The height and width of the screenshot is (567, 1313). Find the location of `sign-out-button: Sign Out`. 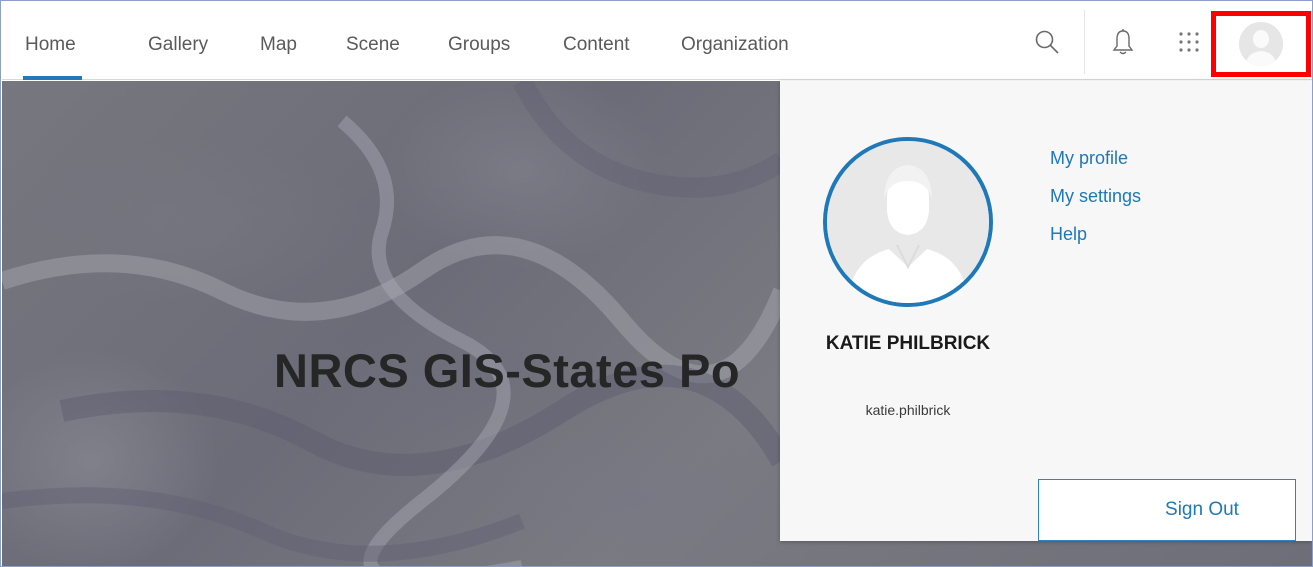

sign-out-button: Sign Out is located at coordinates (1167, 510).